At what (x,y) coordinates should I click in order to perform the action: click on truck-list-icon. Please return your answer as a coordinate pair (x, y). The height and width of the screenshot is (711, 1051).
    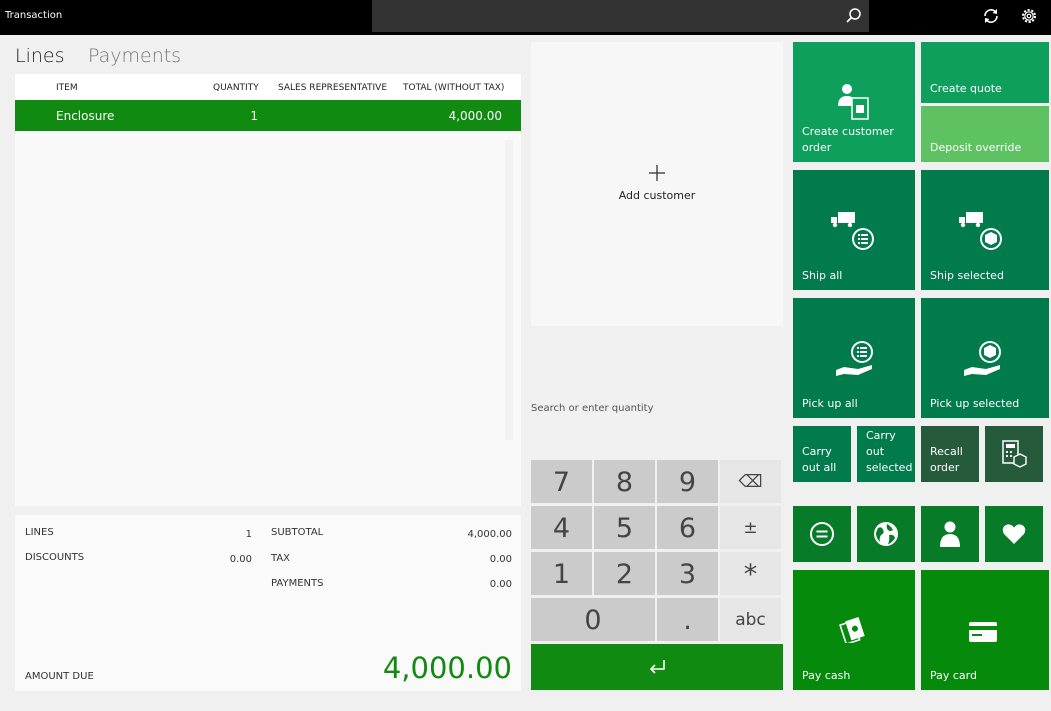
    Looking at the image, I should click on (852, 231).